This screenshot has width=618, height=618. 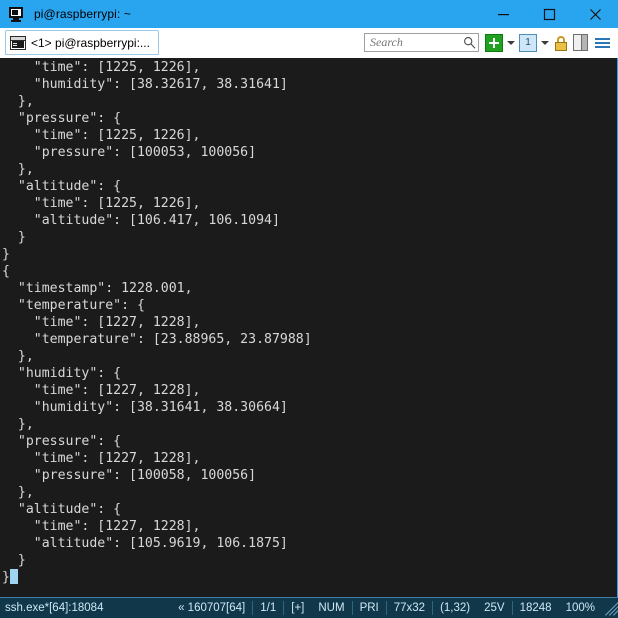 I want to click on tab-switch-button: 1, so click(x=529, y=42).